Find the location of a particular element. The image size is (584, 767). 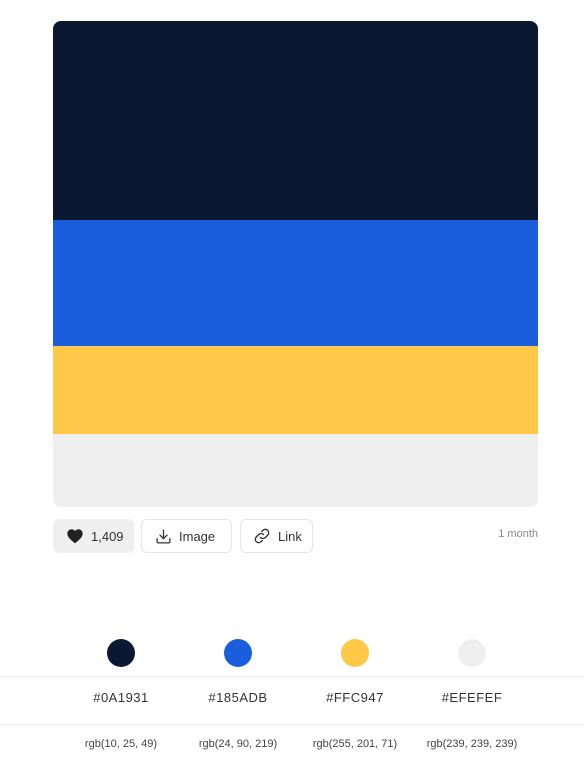

hex-code: #0A1931 is located at coordinates (121, 697).